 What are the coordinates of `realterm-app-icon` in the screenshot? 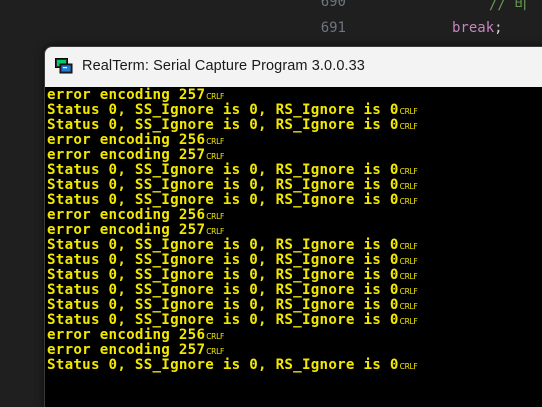 It's located at (64, 66).